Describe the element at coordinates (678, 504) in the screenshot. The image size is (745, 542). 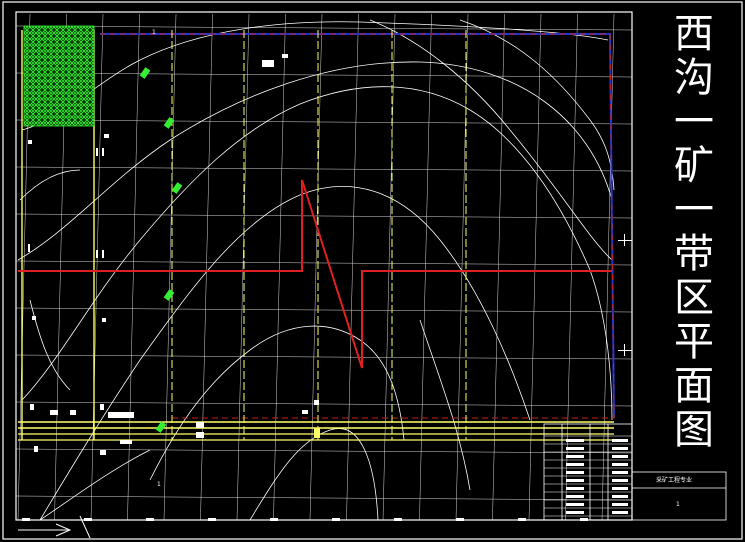
I see `sheet-number: 1` at that location.